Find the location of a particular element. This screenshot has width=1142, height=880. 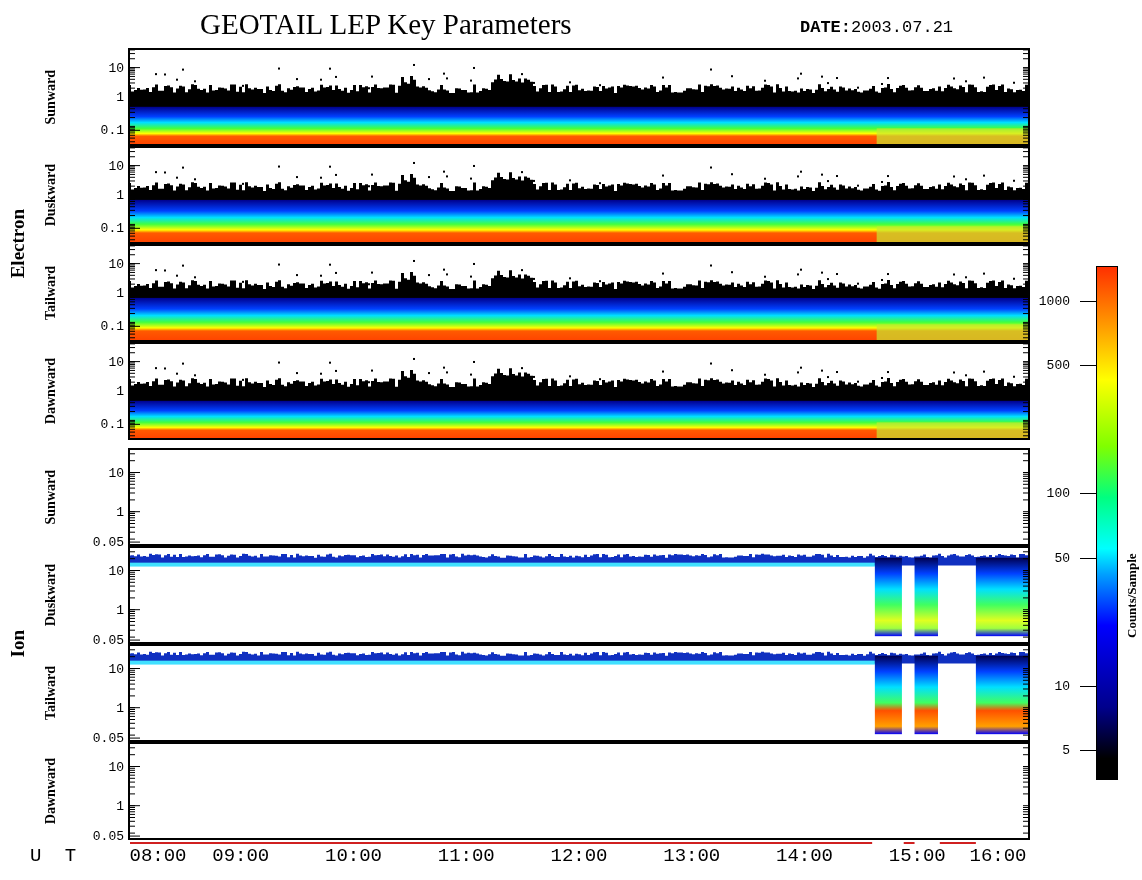

plot-title: GEOTAIL LEP Key Parameters is located at coordinates (386, 24).